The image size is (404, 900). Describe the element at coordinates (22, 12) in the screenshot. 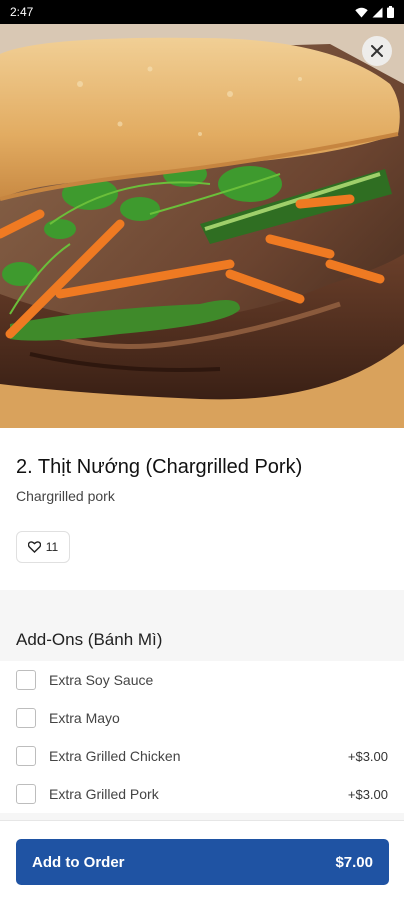

I see `status-time: 2:47` at that location.